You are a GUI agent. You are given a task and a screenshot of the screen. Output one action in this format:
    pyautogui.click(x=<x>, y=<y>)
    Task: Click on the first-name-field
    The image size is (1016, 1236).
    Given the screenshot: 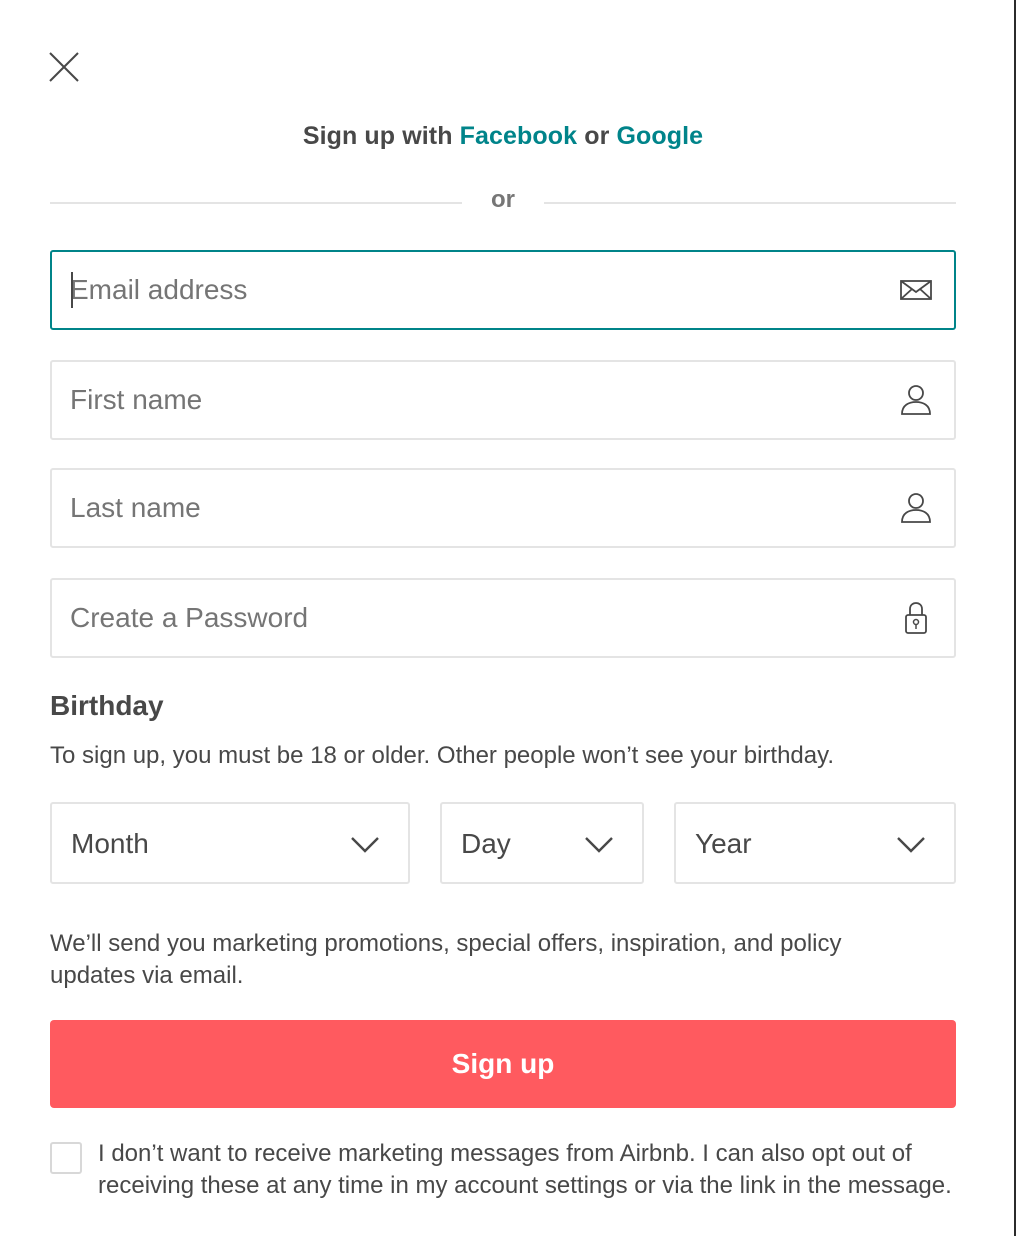 What is the action you would take?
    pyautogui.click(x=503, y=400)
    